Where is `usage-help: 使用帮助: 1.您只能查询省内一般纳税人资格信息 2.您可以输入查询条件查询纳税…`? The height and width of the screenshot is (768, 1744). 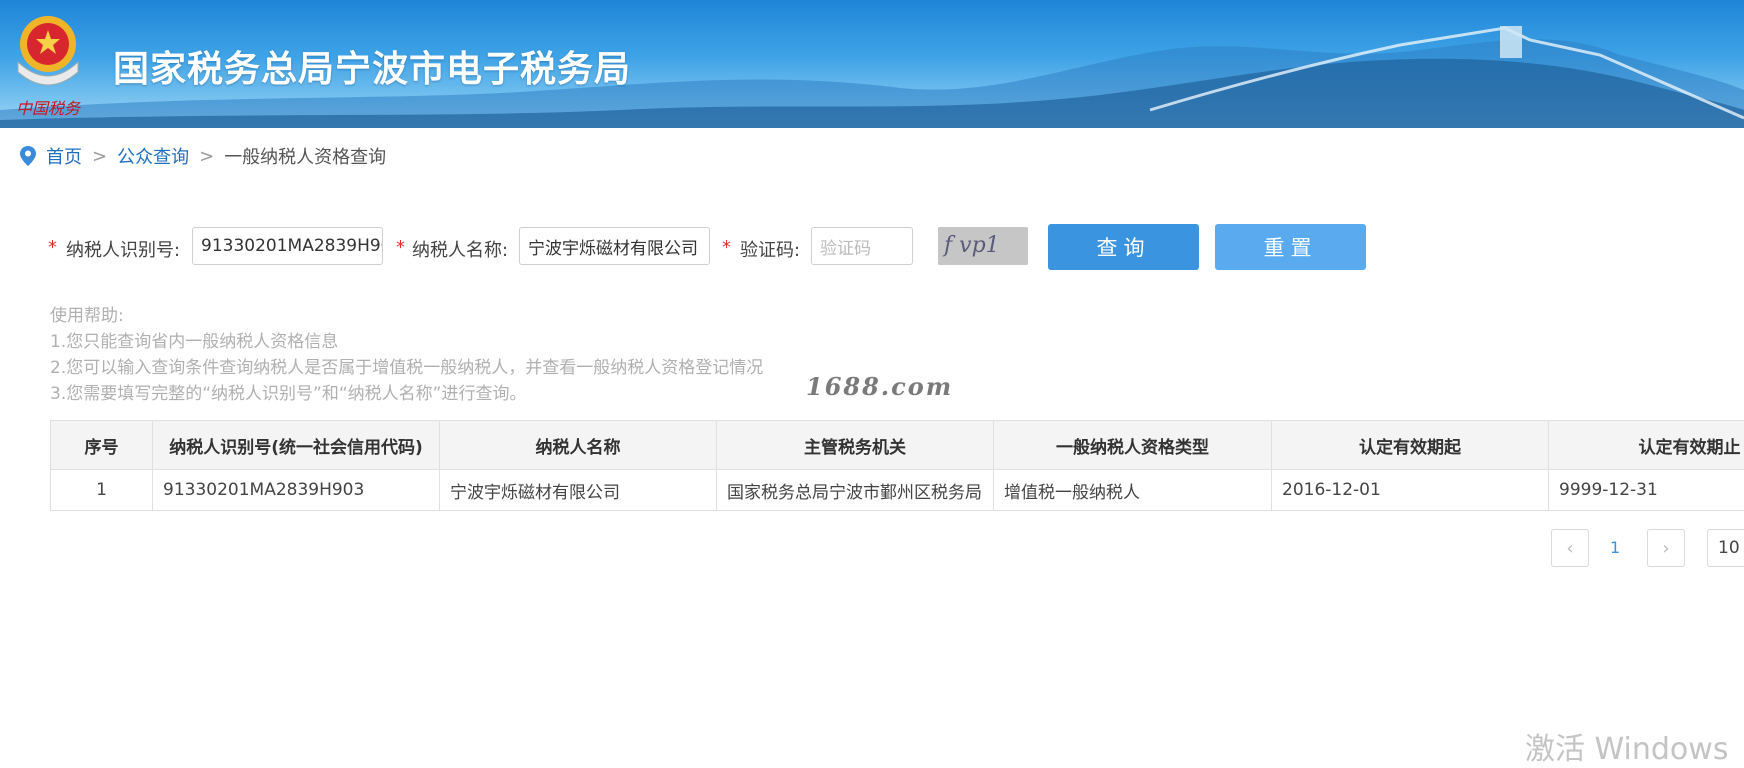 usage-help: 使用帮助: 1.您只能查询省内一般纳税人资格信息 2.您可以输入查询条件查询纳税… is located at coordinates (406, 355).